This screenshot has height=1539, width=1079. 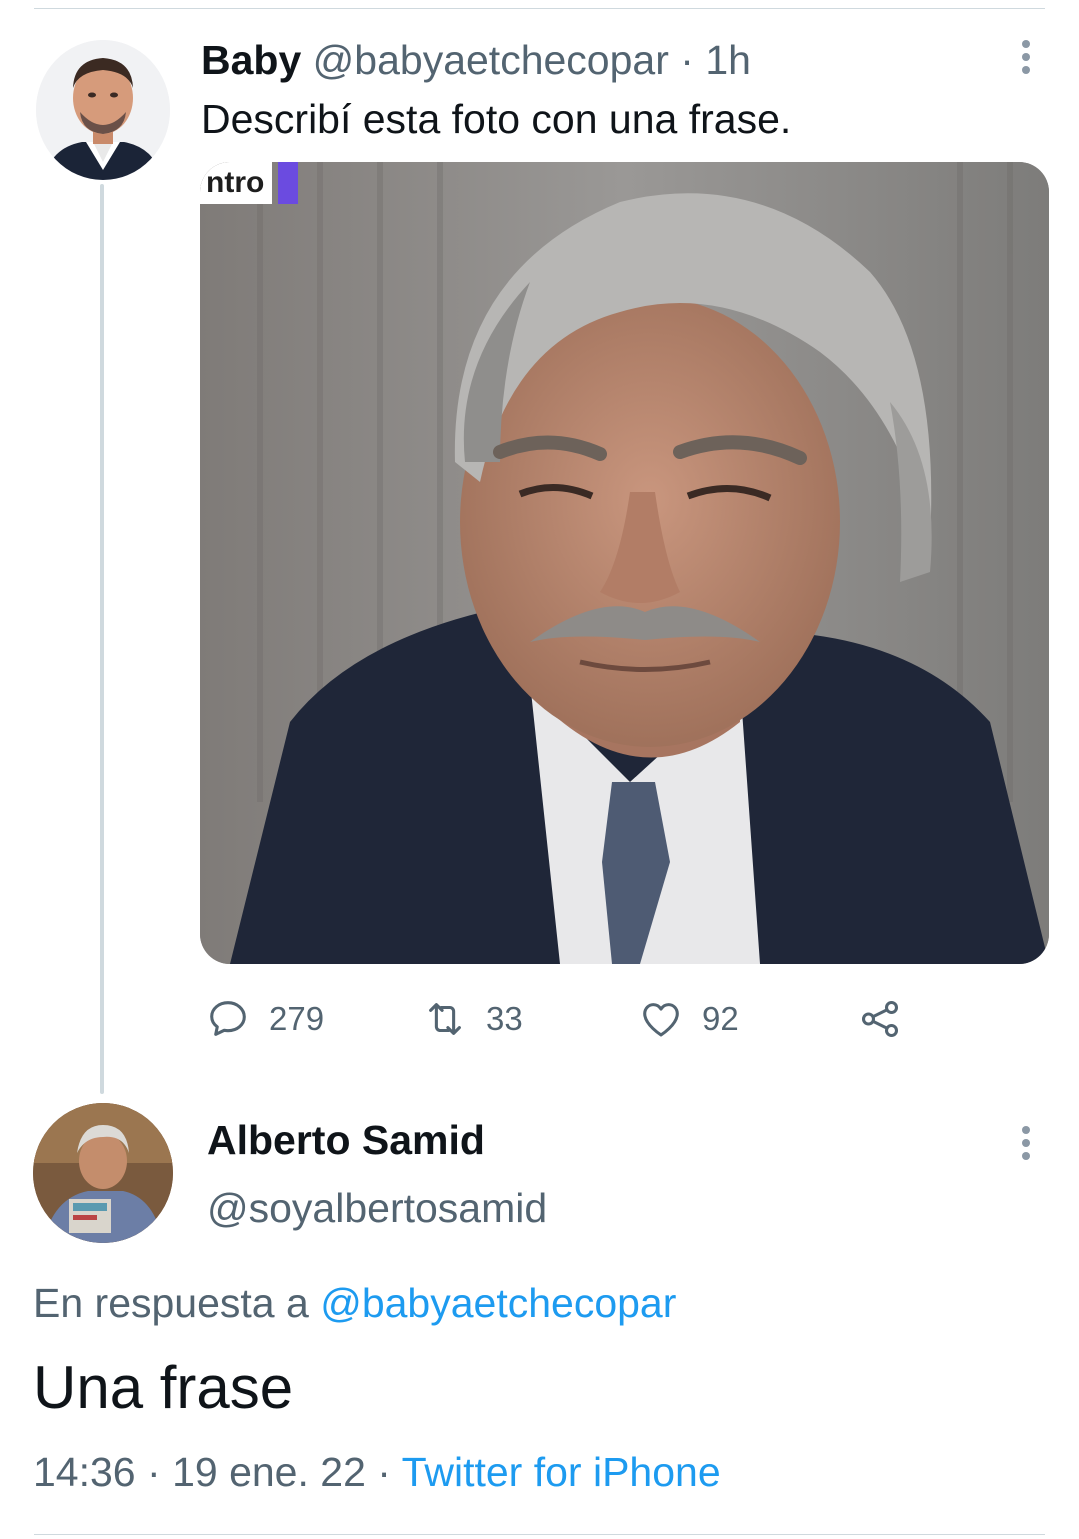 I want to click on reply-text: Una frase, so click(x=163, y=1387).